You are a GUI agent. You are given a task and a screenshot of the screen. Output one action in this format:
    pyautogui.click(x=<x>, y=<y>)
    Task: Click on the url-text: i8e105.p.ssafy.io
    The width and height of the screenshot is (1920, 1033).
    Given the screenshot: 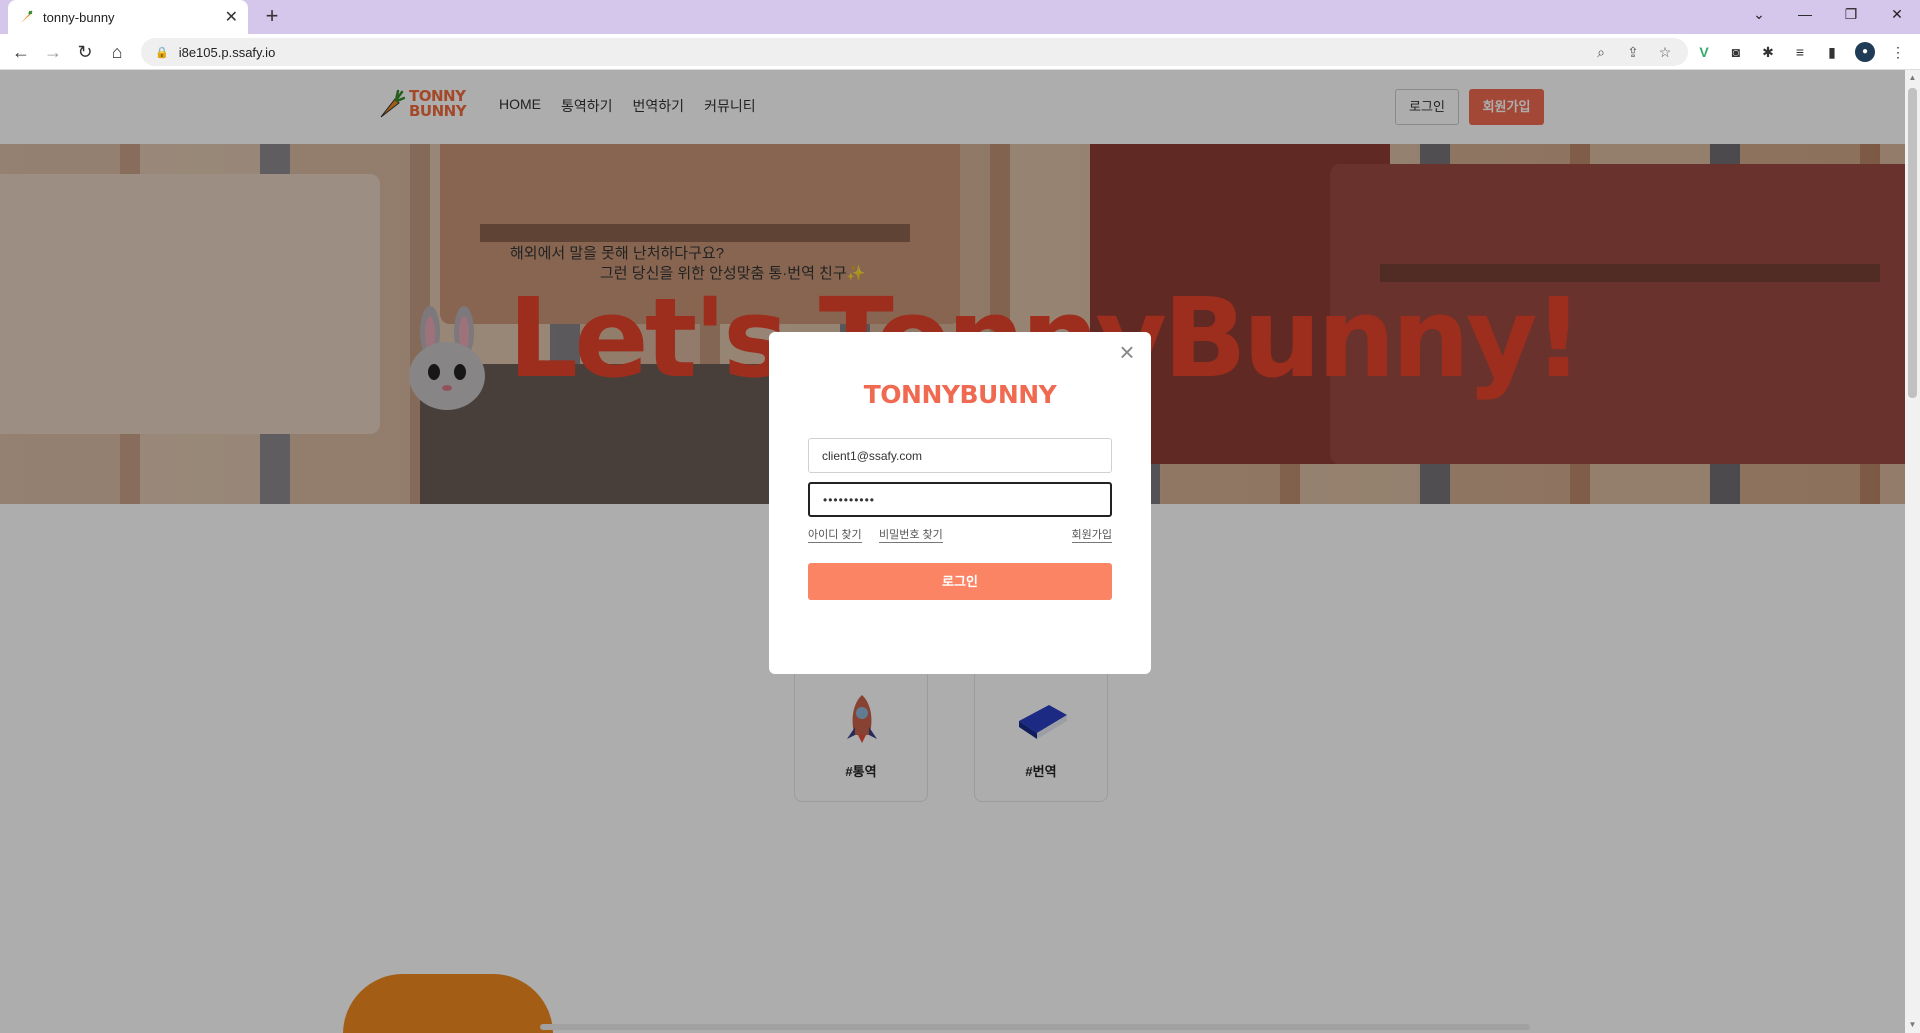 What is the action you would take?
    pyautogui.click(x=227, y=52)
    